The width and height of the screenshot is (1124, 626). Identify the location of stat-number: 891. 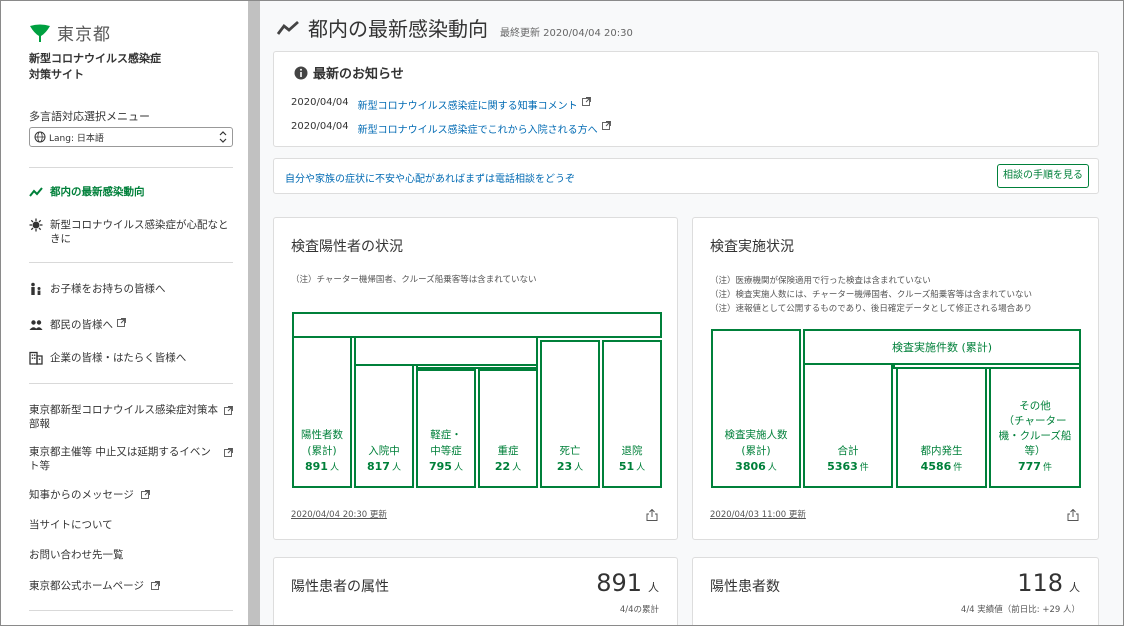
(316, 466).